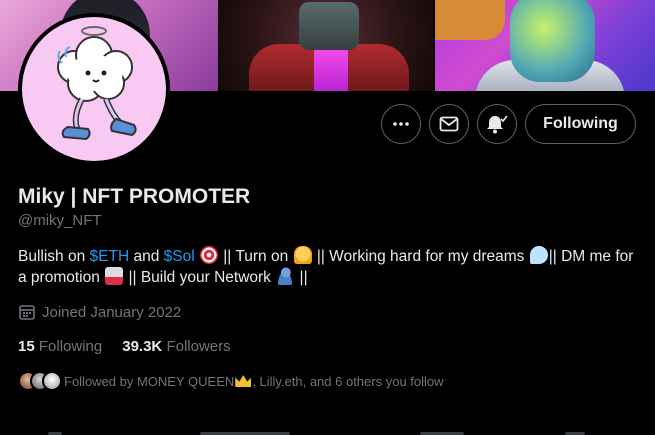 The height and width of the screenshot is (435, 655). Describe the element at coordinates (54, 256) in the screenshot. I see `bio-text: Bullish on` at that location.